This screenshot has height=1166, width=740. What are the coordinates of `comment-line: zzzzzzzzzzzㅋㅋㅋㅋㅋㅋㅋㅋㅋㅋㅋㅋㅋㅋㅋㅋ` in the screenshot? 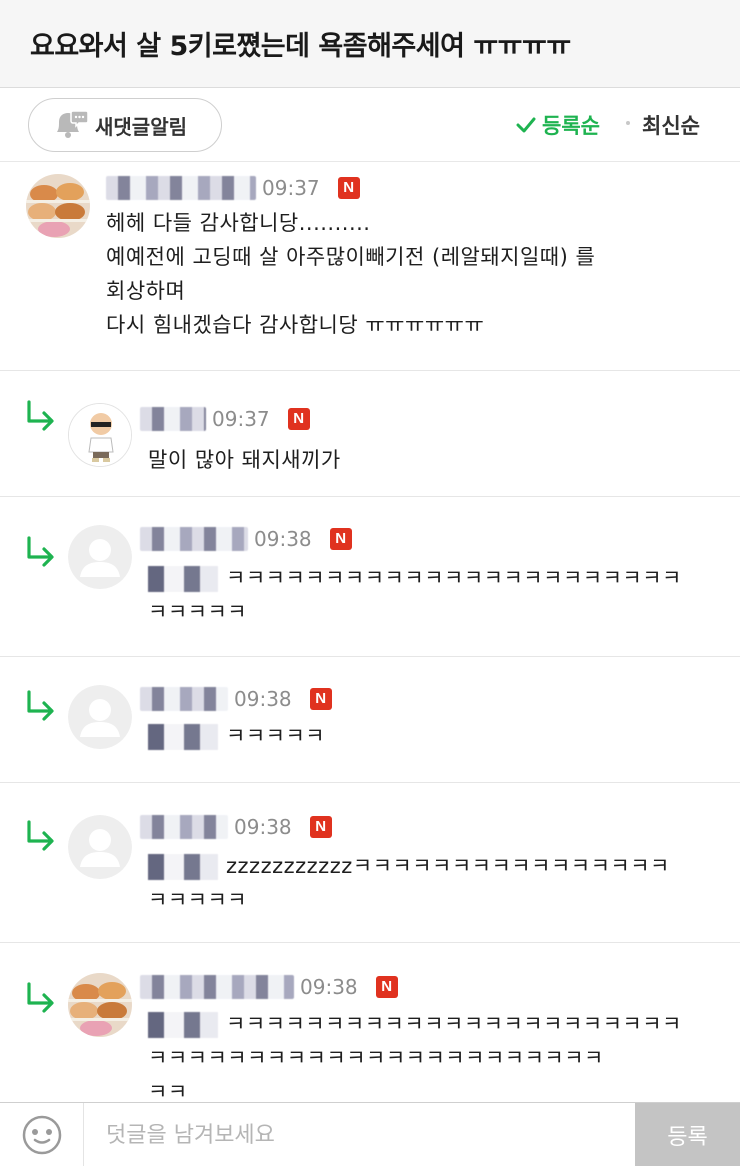 It's located at (409, 866).